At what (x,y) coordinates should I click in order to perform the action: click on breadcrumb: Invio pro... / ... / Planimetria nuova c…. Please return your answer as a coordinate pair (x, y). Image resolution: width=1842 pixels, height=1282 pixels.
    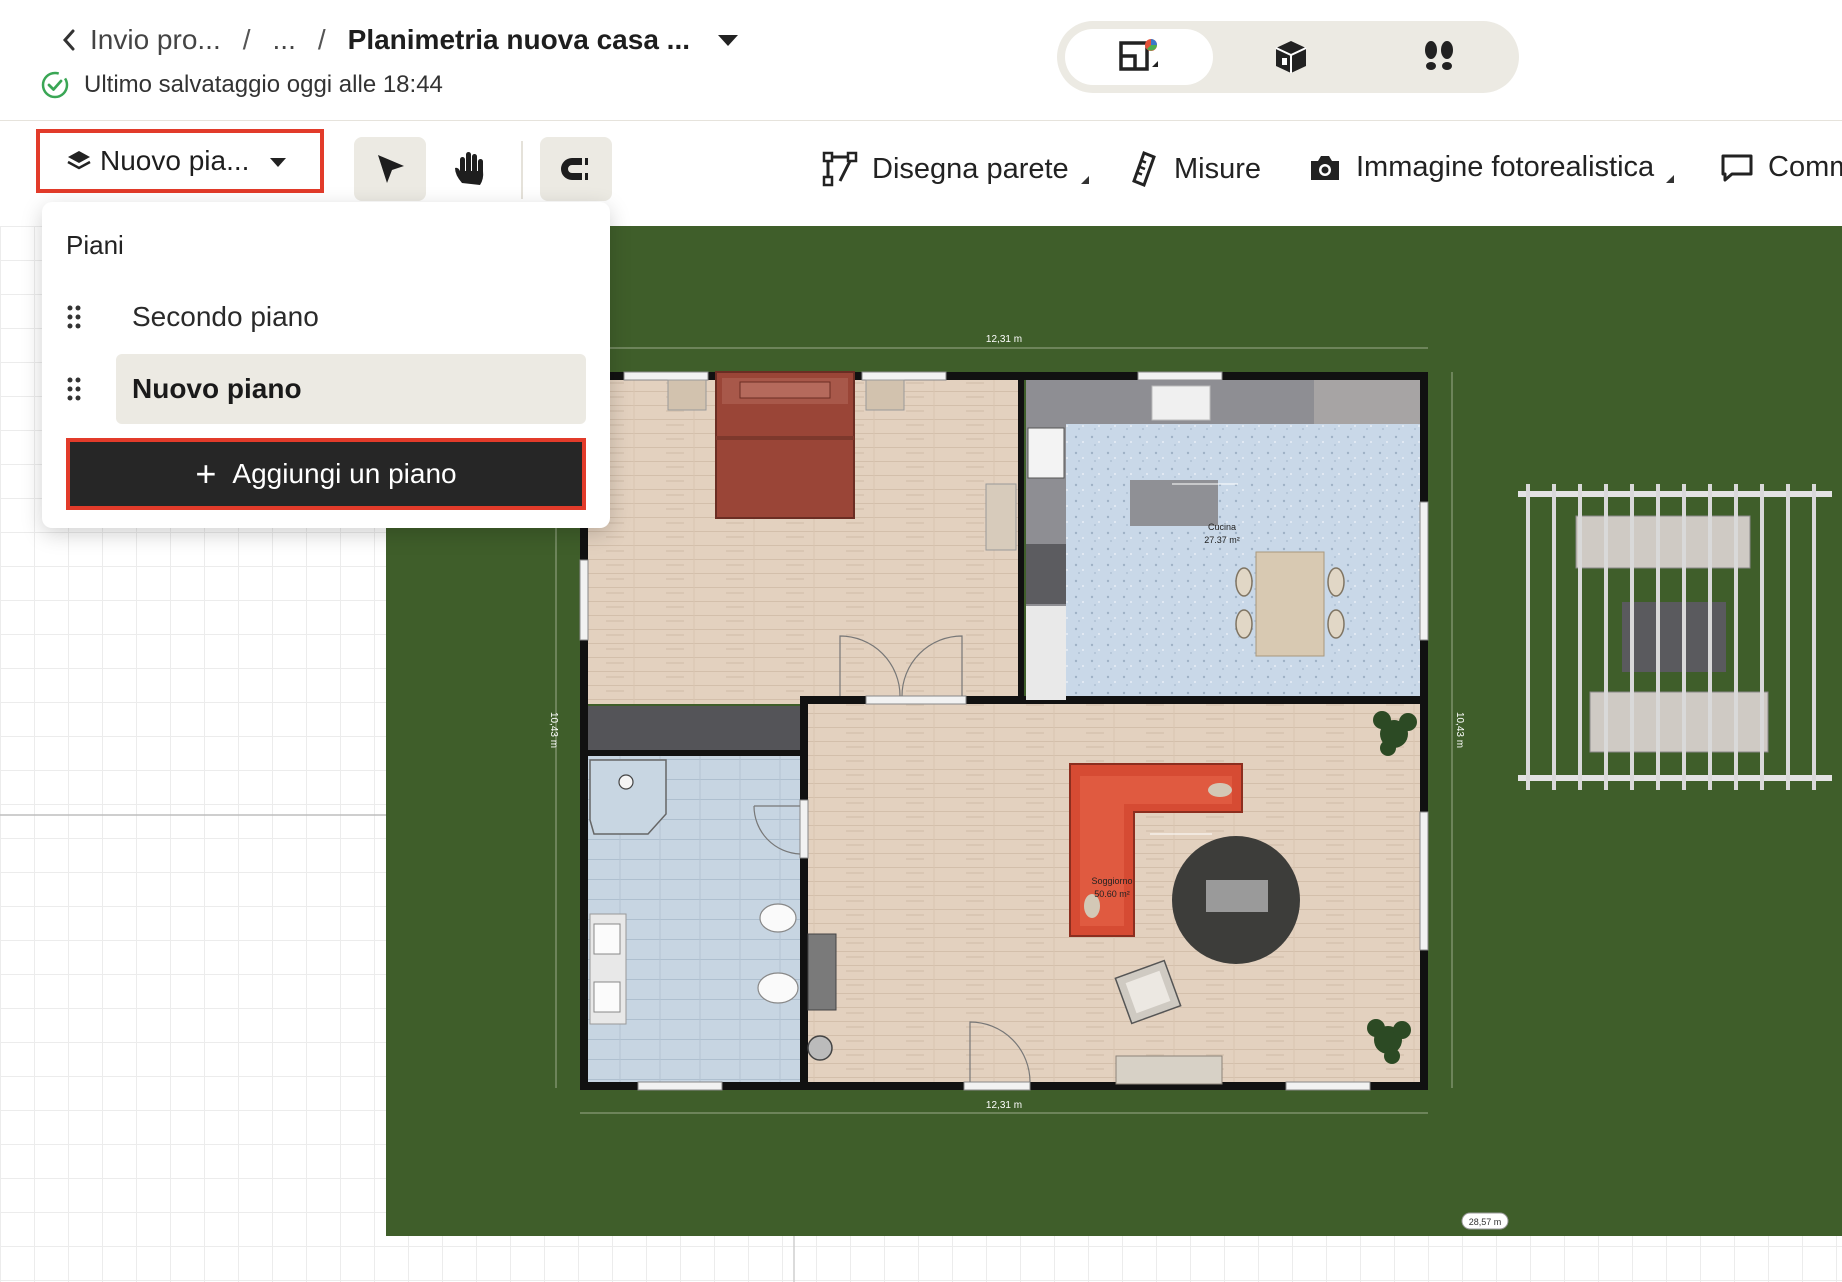
    Looking at the image, I should click on (398, 40).